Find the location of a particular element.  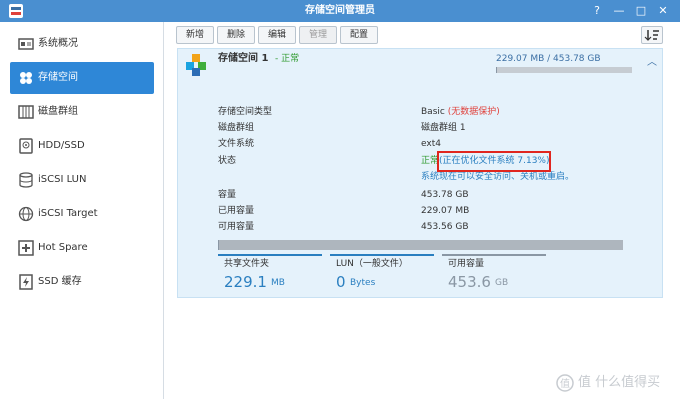

sidebar-item-label: 磁盘群组 is located at coordinates (58, 111).